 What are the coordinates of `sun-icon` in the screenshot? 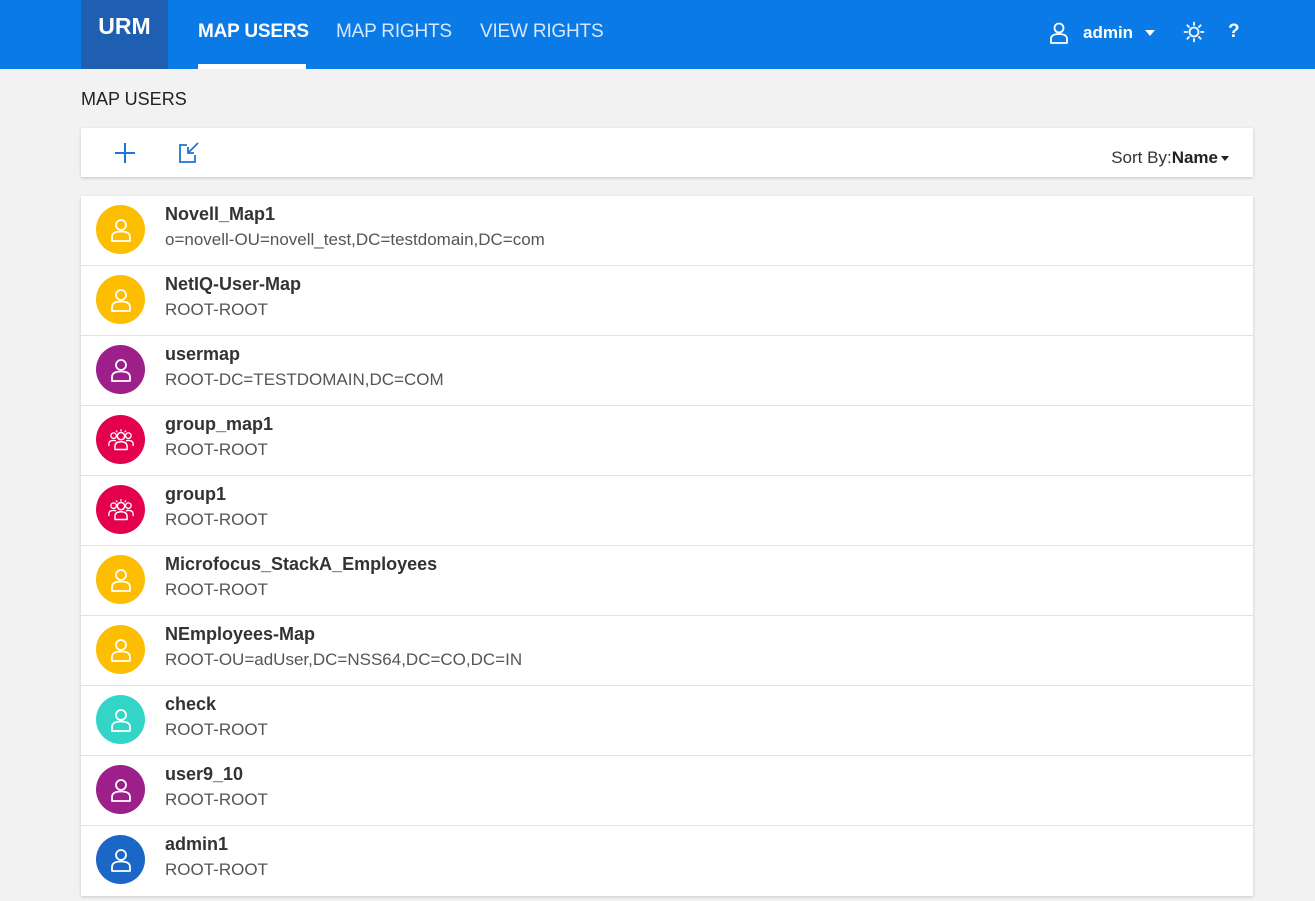 It's located at (1194, 32).